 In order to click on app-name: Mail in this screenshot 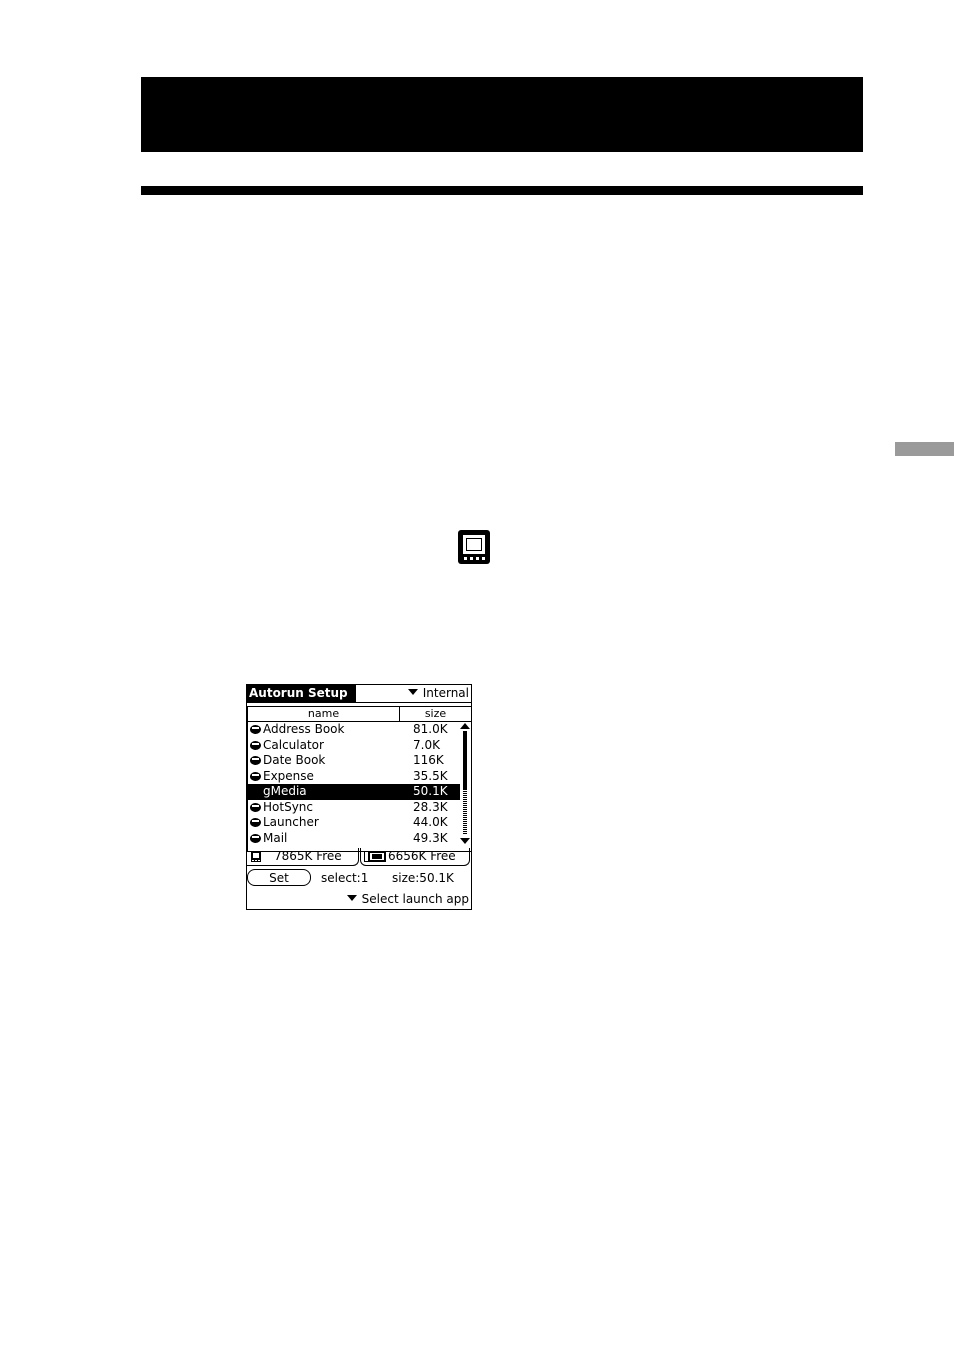, I will do `click(275, 837)`.